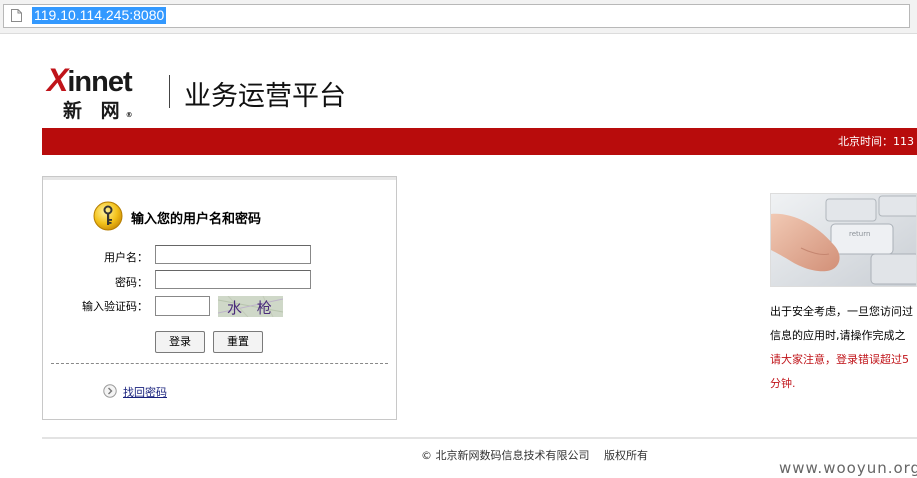 The width and height of the screenshot is (917, 478). What do you see at coordinates (233, 279) in the screenshot?
I see `password-input` at bounding box center [233, 279].